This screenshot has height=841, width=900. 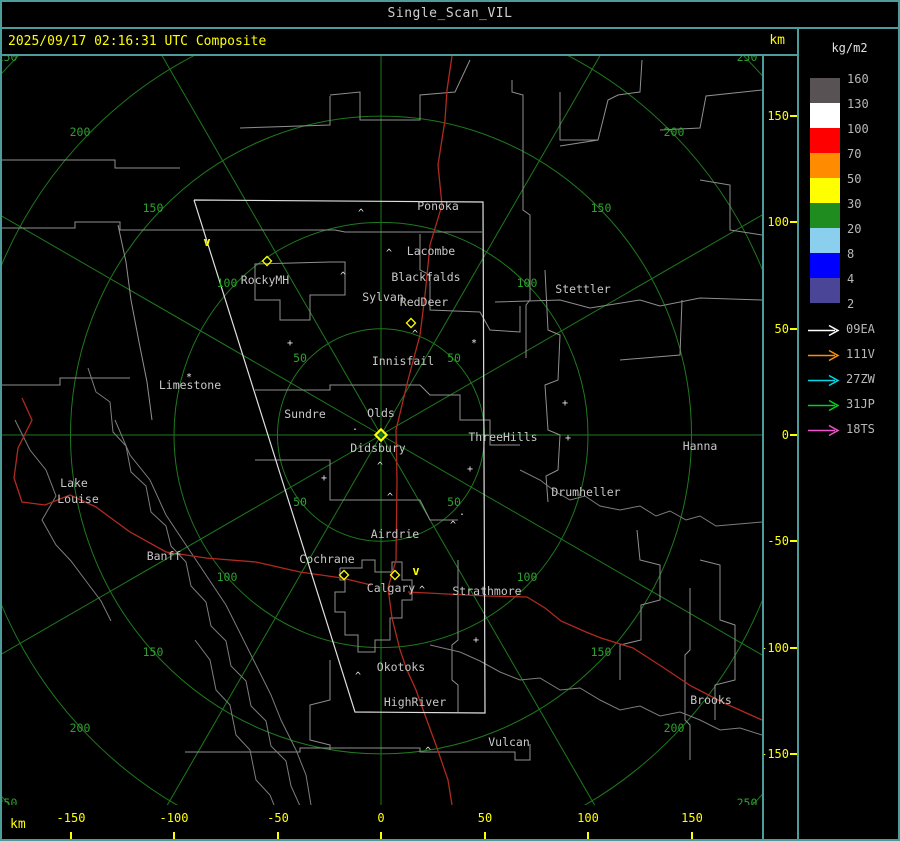 I want to click on bottom-axis-label: -50, so click(x=278, y=818).